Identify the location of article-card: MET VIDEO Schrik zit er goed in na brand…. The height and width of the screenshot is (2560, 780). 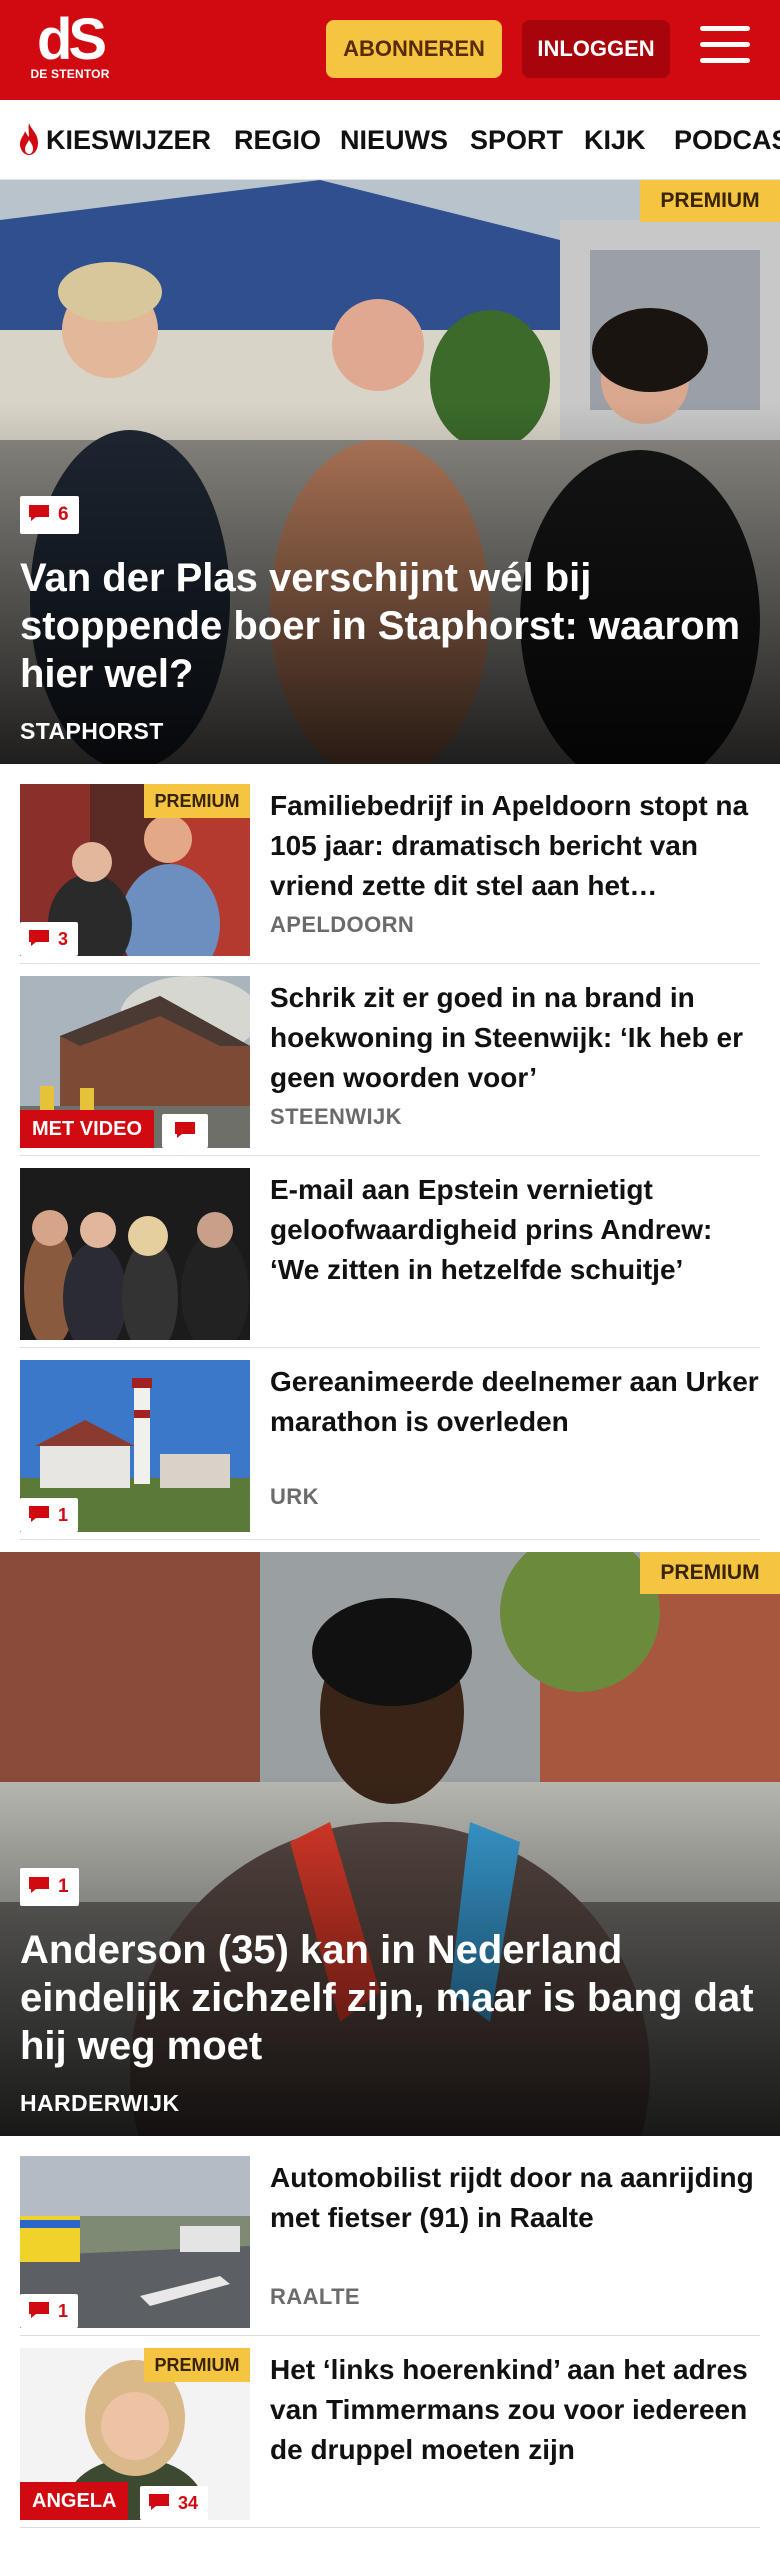
(390, 1066).